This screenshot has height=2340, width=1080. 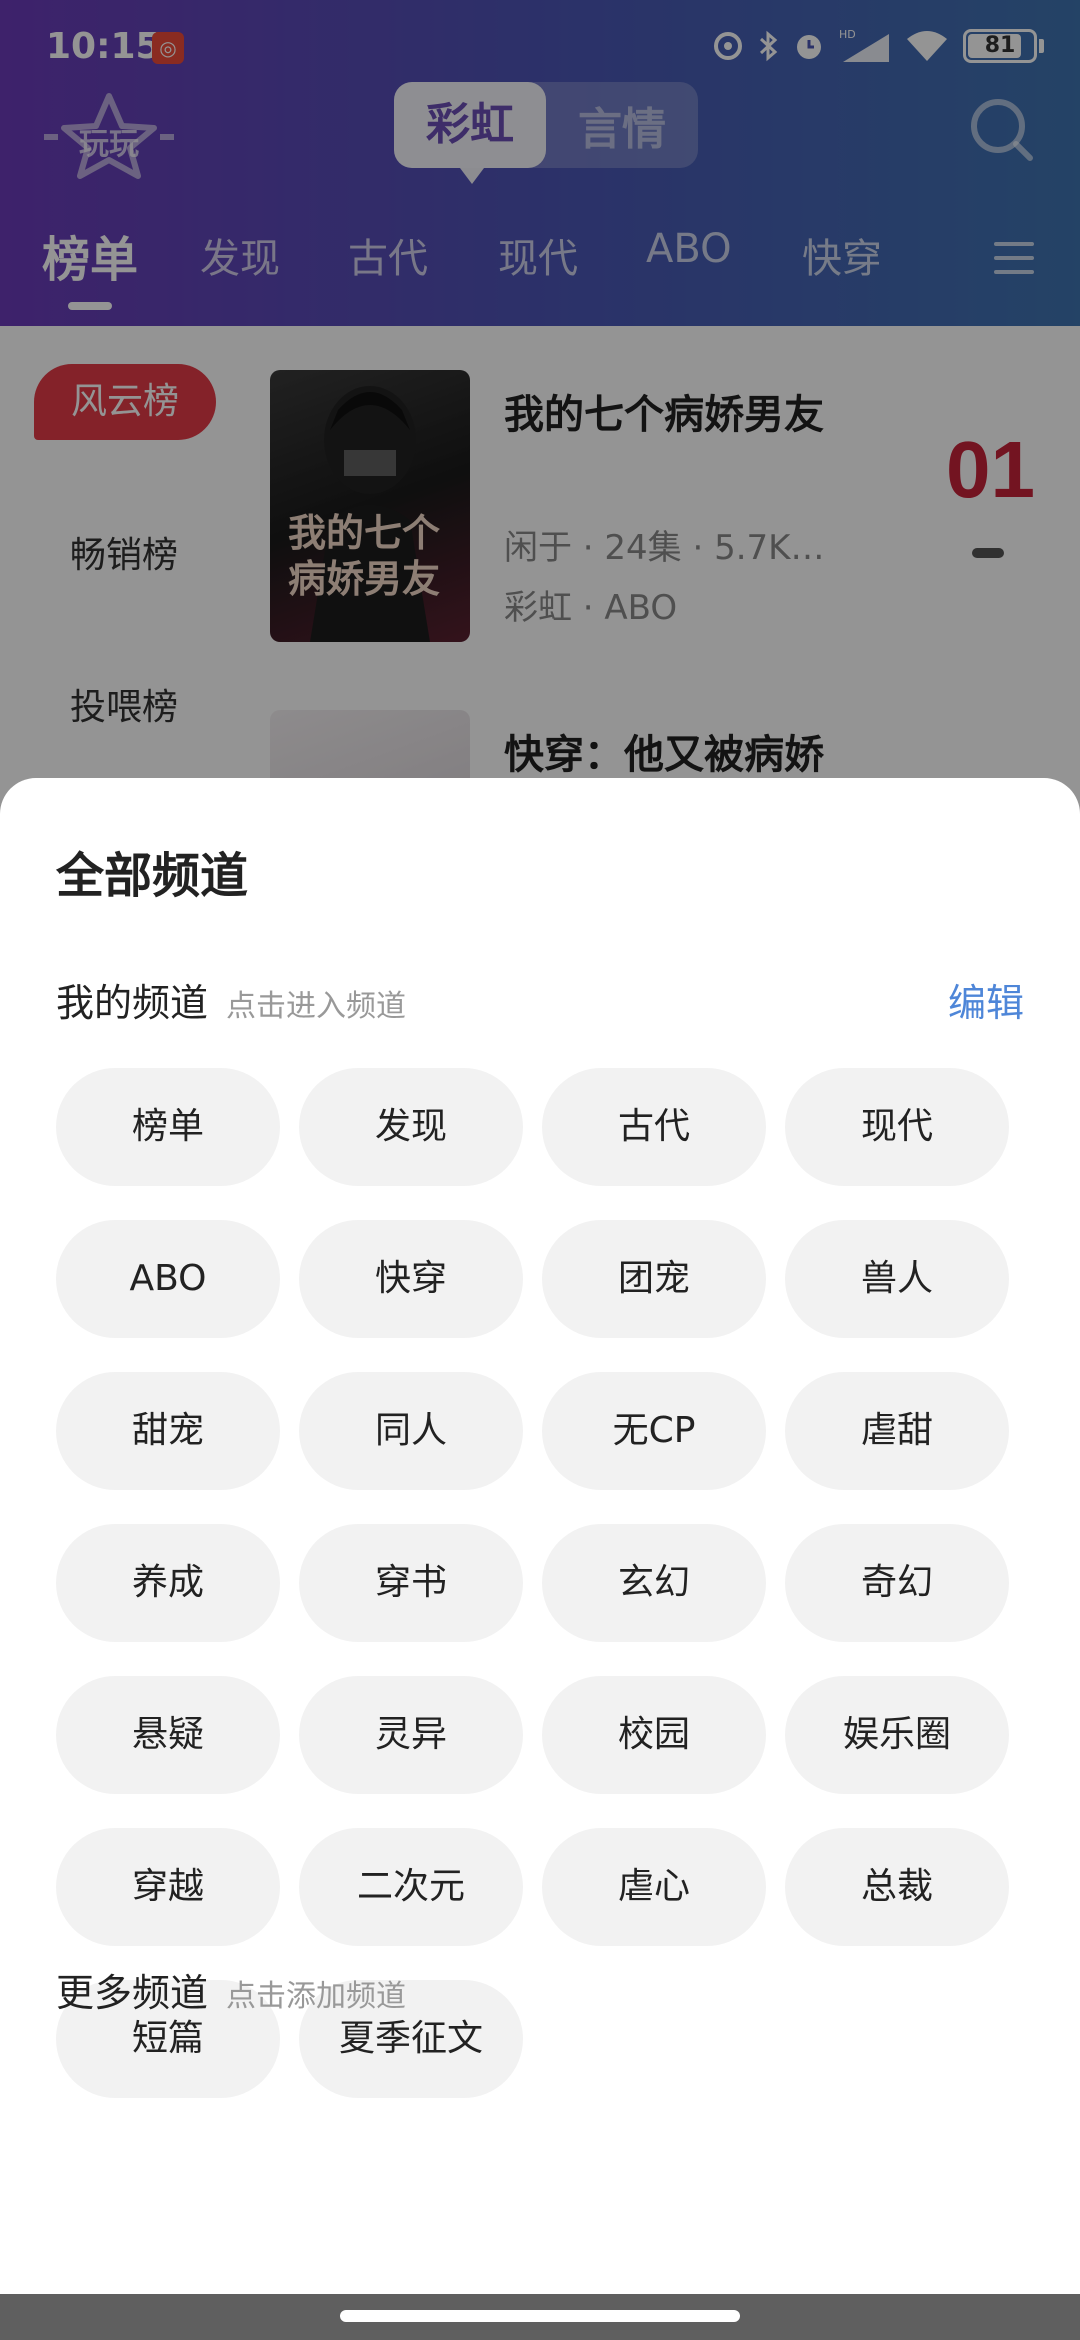 I want to click on more-channels-header: 更多频道 点击添加频道, so click(x=231, y=1989).